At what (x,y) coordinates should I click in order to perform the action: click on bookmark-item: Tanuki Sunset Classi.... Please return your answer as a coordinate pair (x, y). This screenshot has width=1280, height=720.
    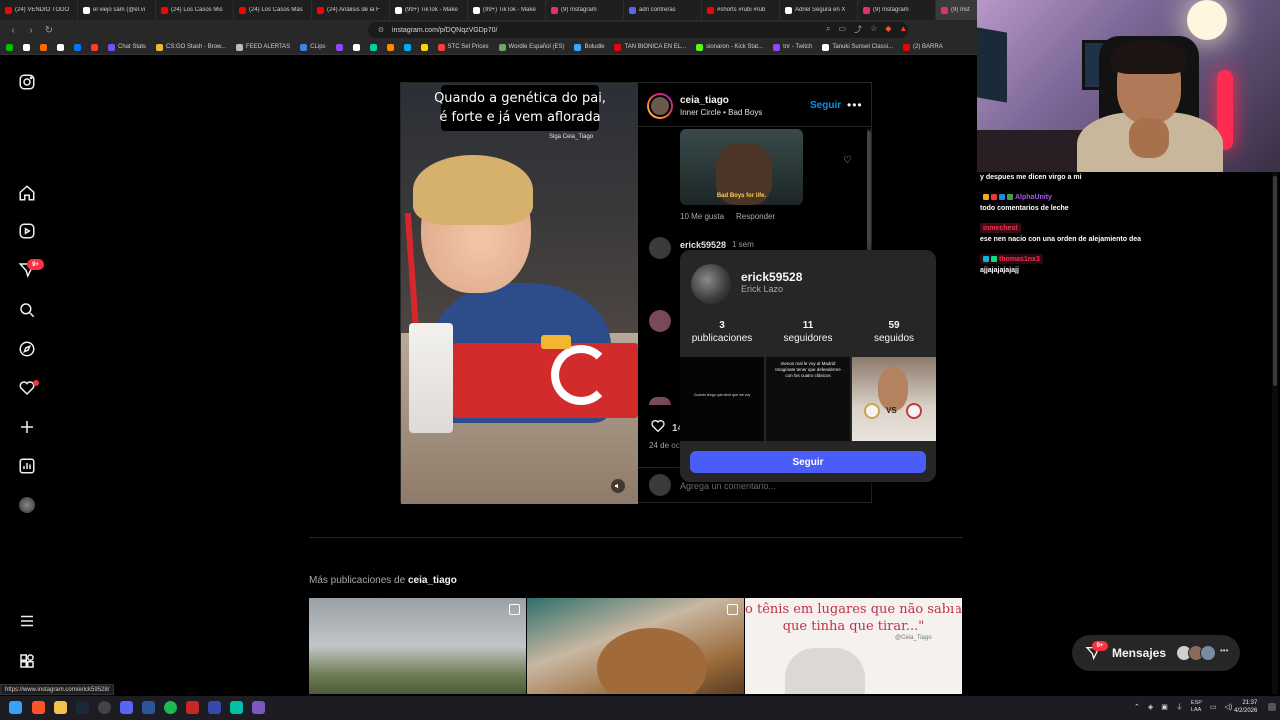
    Looking at the image, I should click on (857, 47).